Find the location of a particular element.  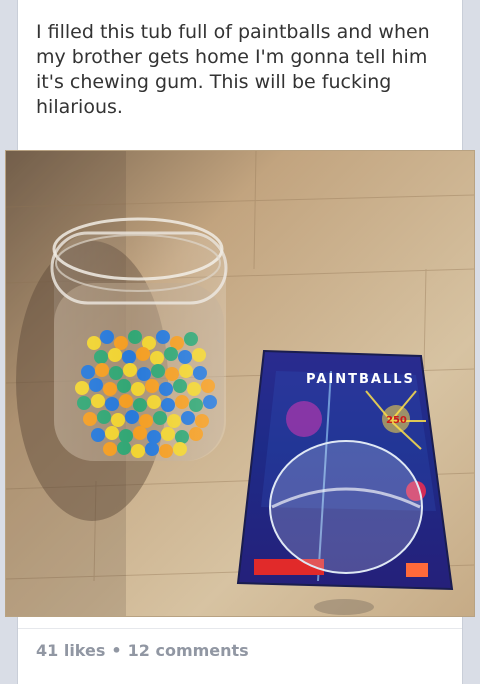

post-stats: 41 likes • 12 comments is located at coordinates (142, 650).